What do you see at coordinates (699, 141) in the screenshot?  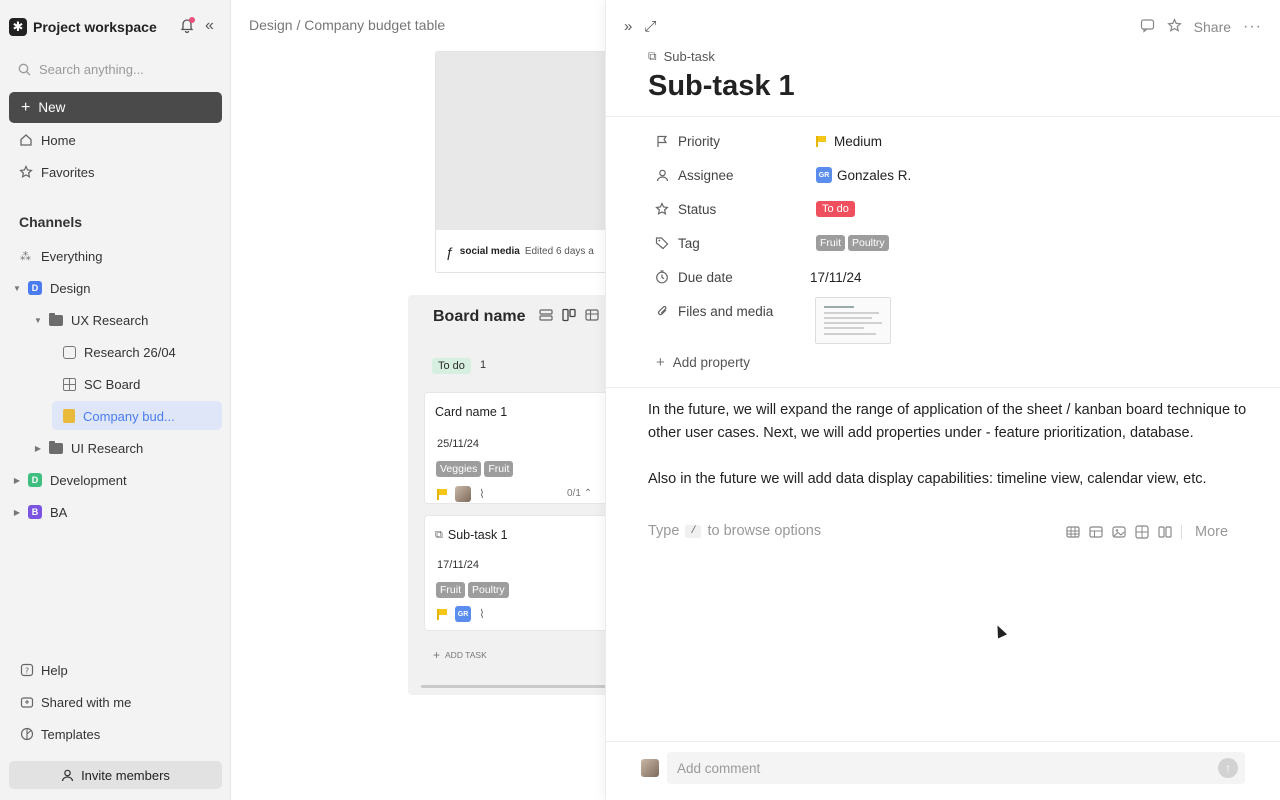 I see `property-priority-label: Priority` at bounding box center [699, 141].